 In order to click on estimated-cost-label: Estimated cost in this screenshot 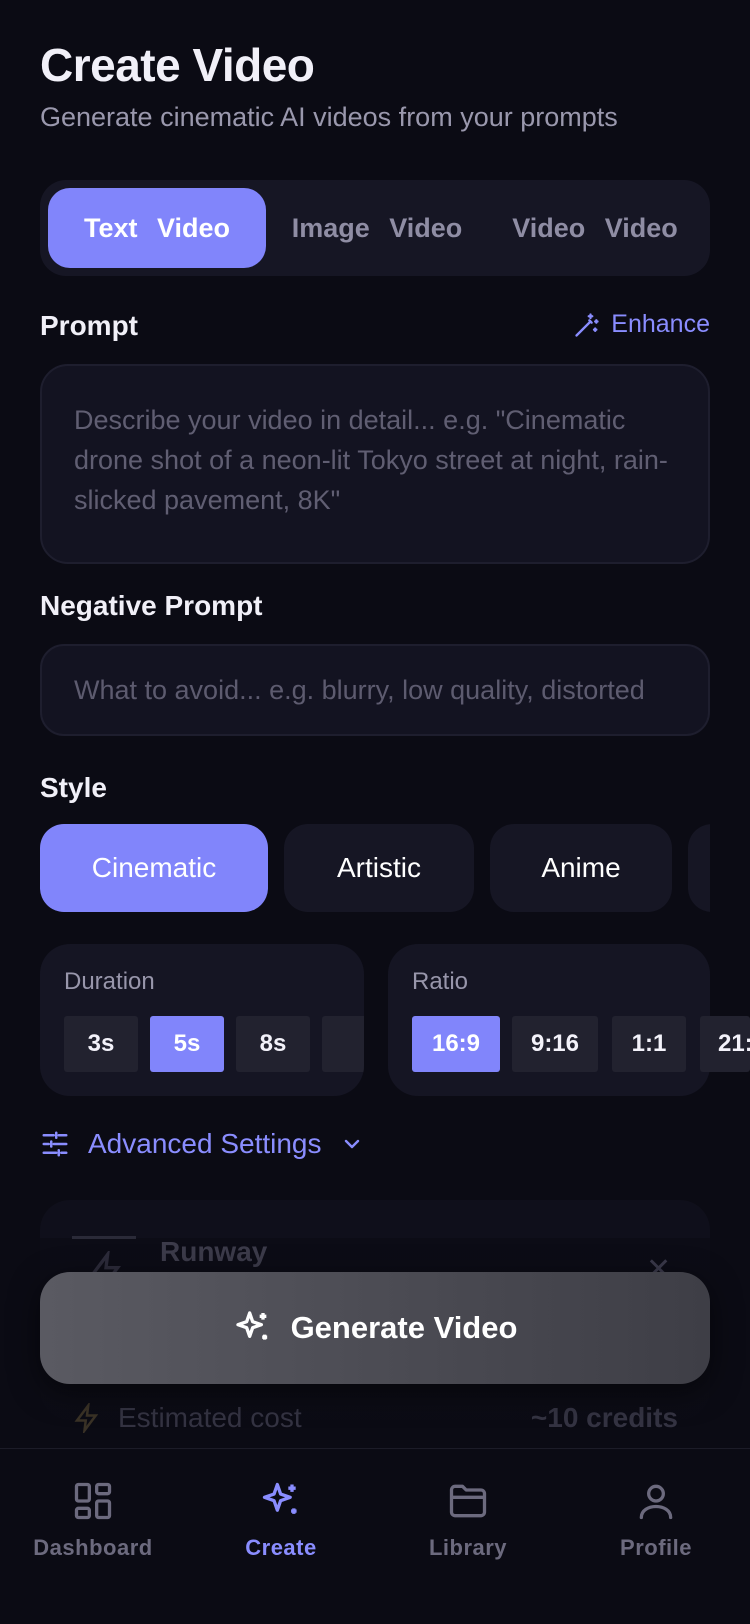, I will do `click(210, 1417)`.